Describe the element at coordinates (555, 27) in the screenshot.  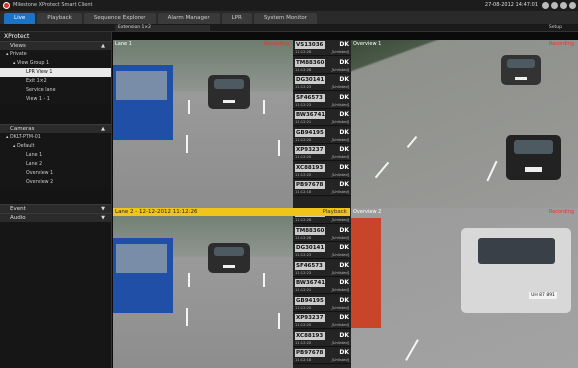
I see `setup-button: Setup` at that location.